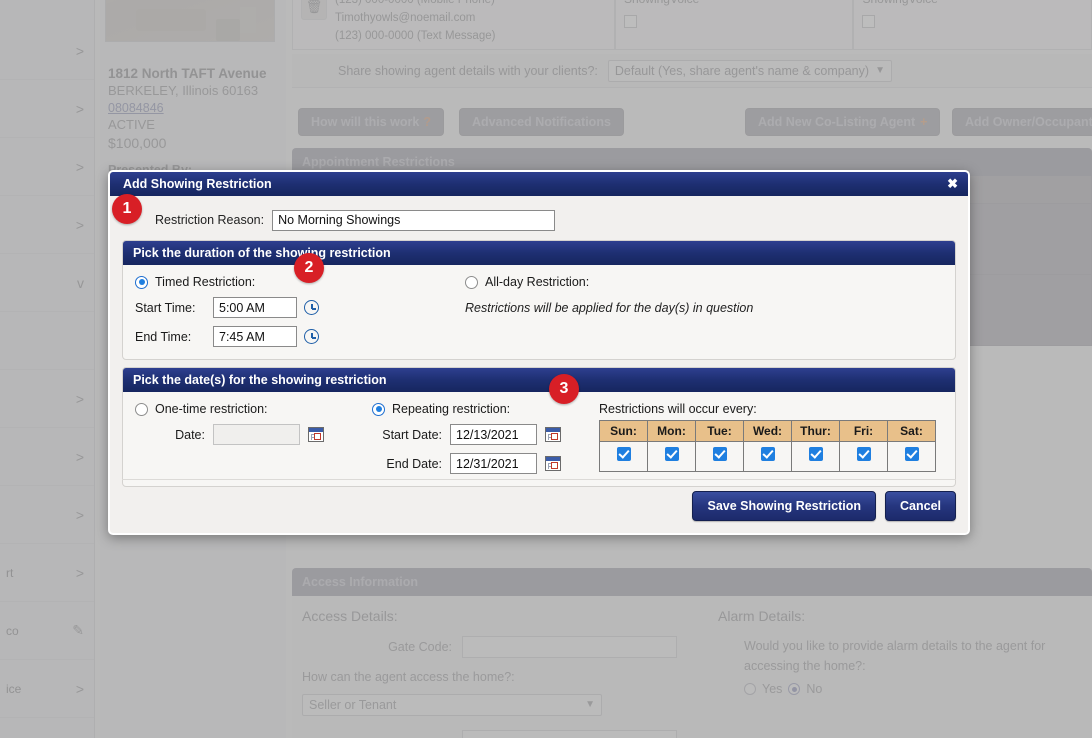 This screenshot has height=738, width=1092. Describe the element at coordinates (137, 142) in the screenshot. I see `property-price: $100,000` at that location.